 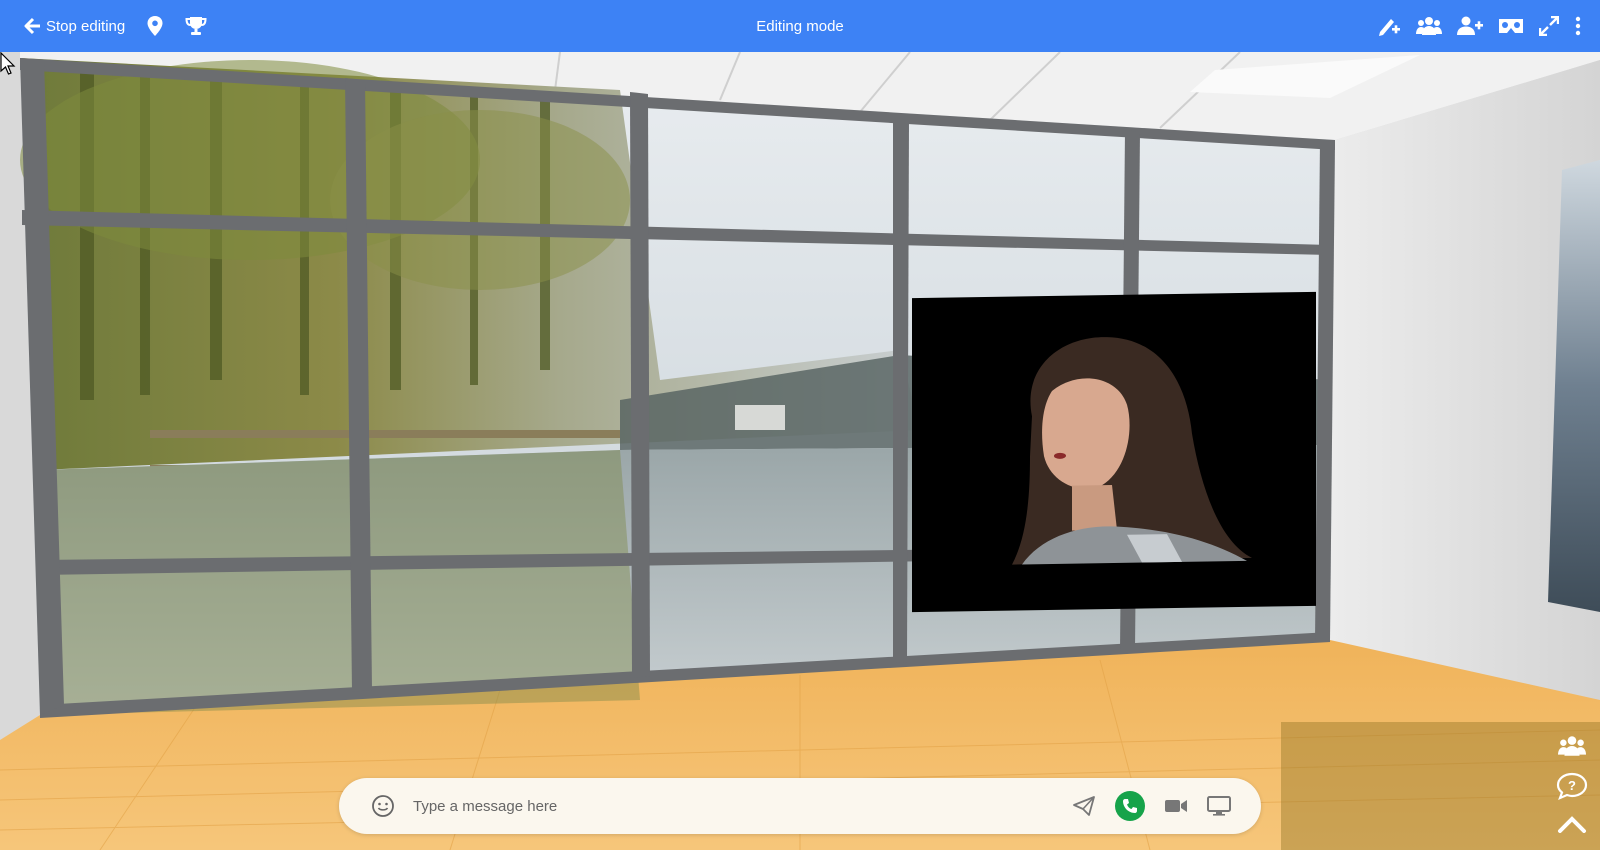 I want to click on map-pin-icon, so click(x=155, y=26).